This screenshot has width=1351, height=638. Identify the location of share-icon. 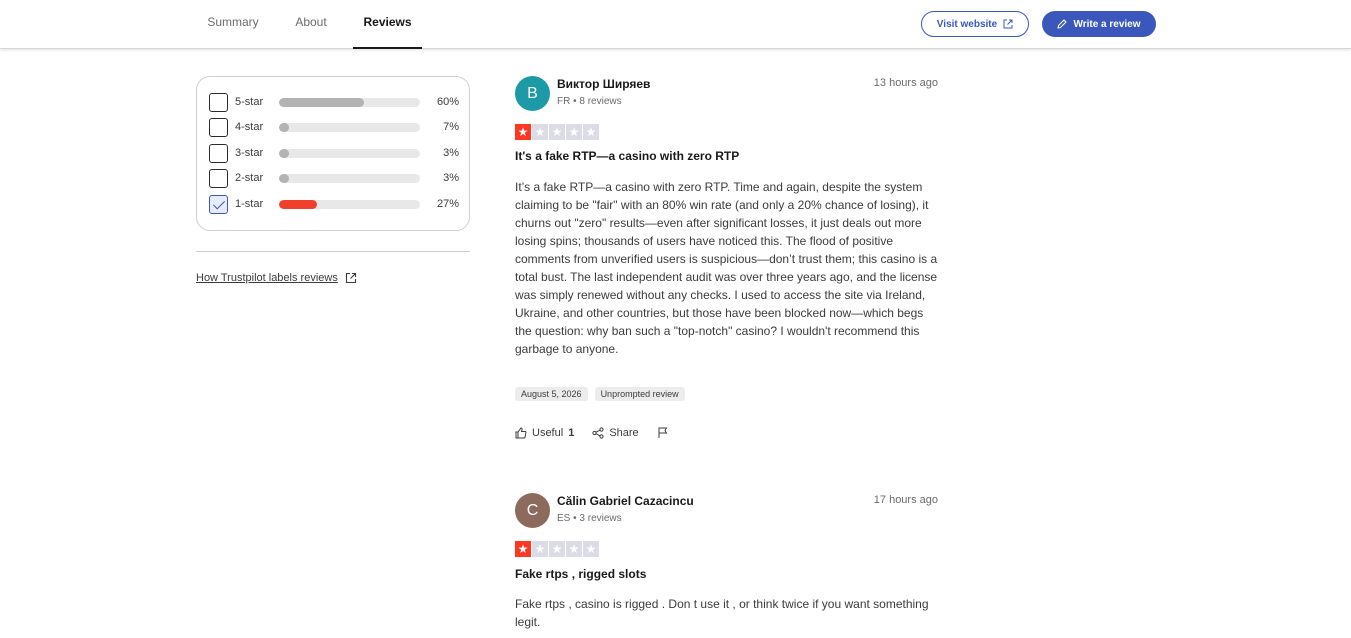
(598, 433).